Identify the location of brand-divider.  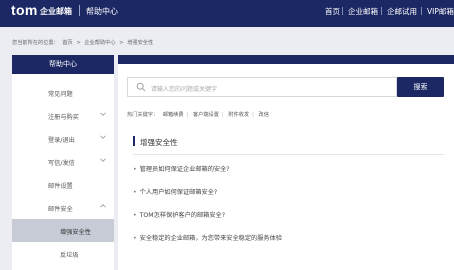
(79, 10).